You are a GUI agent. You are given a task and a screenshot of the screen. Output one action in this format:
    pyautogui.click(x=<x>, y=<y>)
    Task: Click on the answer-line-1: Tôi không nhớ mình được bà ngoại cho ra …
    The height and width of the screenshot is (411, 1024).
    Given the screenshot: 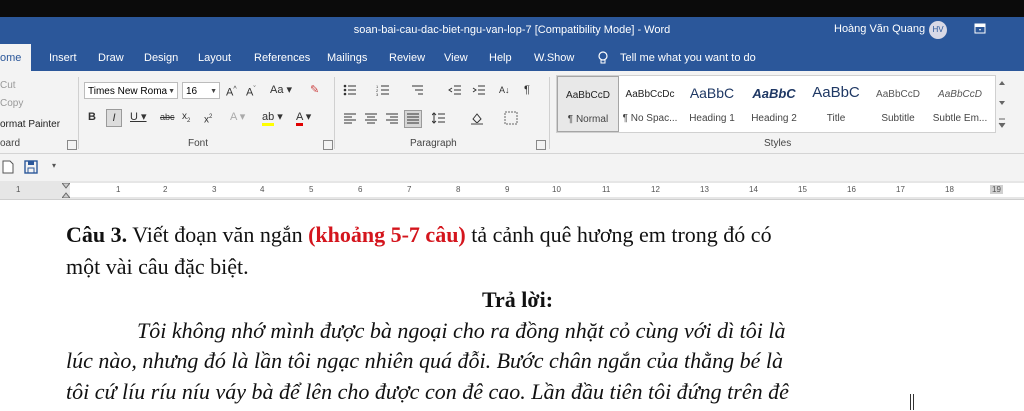 What is the action you would take?
    pyautogui.click(x=461, y=331)
    